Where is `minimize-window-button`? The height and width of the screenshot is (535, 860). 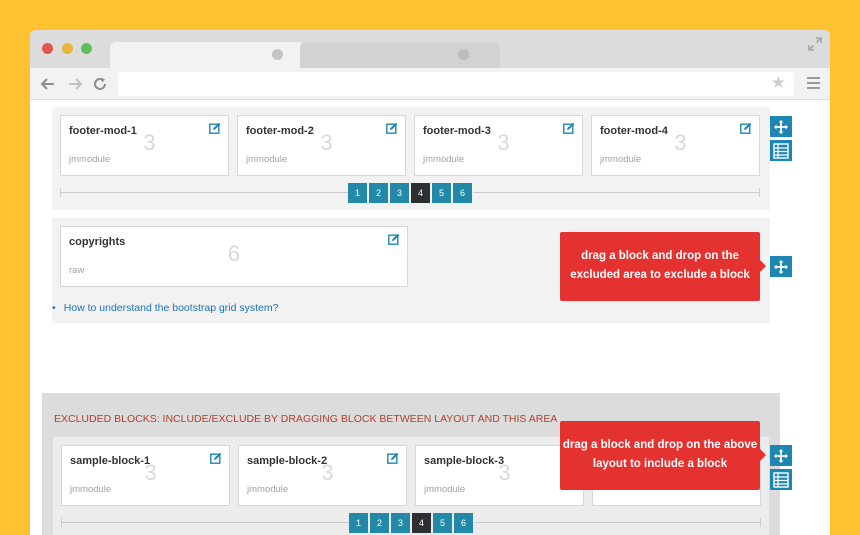 minimize-window-button is located at coordinates (67, 48).